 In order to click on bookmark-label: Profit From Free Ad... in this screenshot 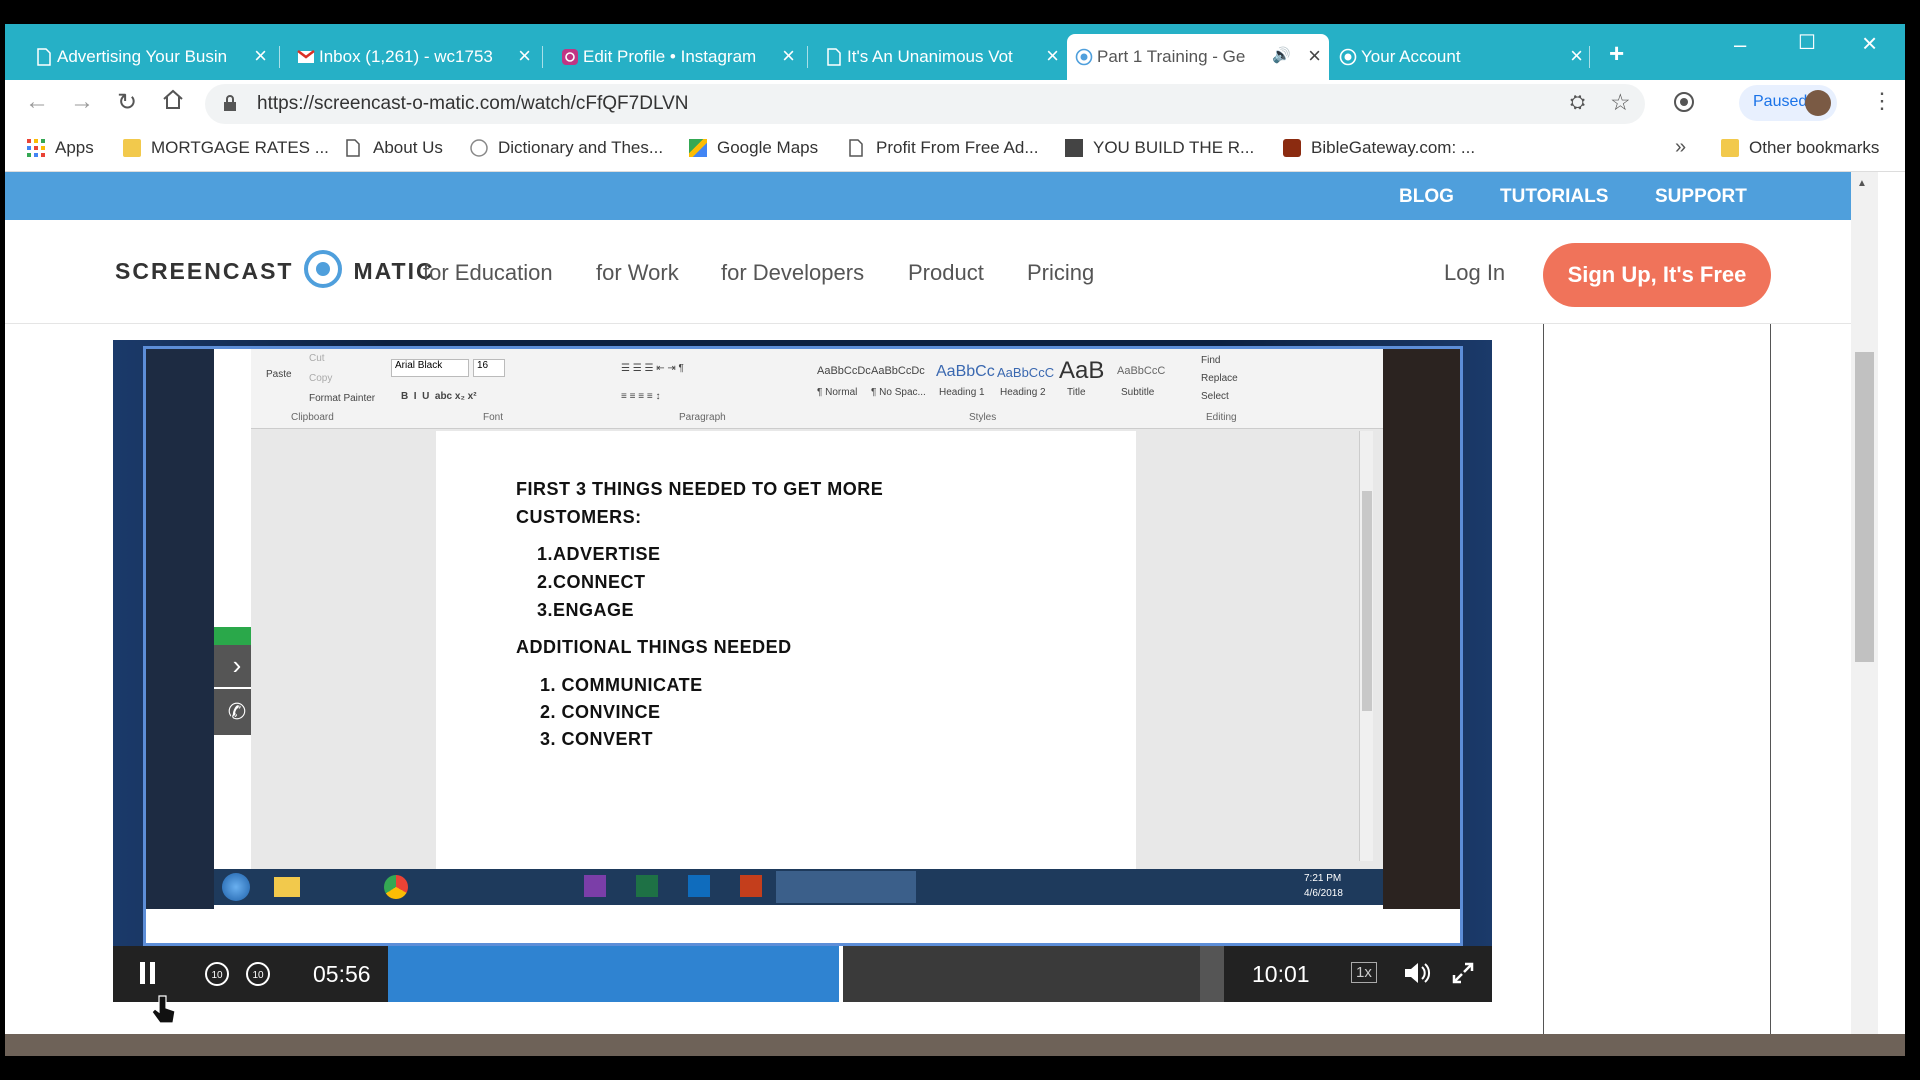, I will do `click(957, 147)`.